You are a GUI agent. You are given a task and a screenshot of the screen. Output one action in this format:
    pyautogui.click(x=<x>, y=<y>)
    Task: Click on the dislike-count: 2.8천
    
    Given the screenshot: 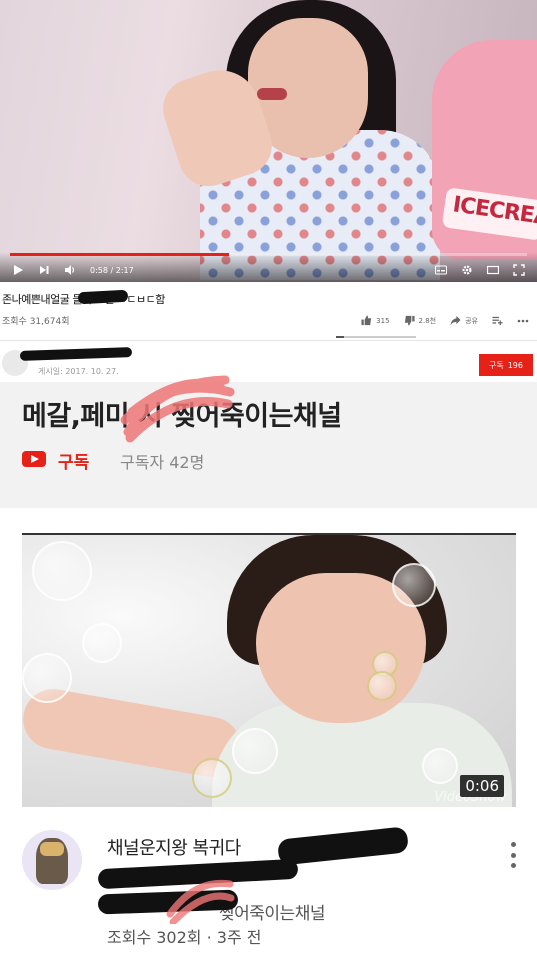 What is the action you would take?
    pyautogui.click(x=427, y=320)
    